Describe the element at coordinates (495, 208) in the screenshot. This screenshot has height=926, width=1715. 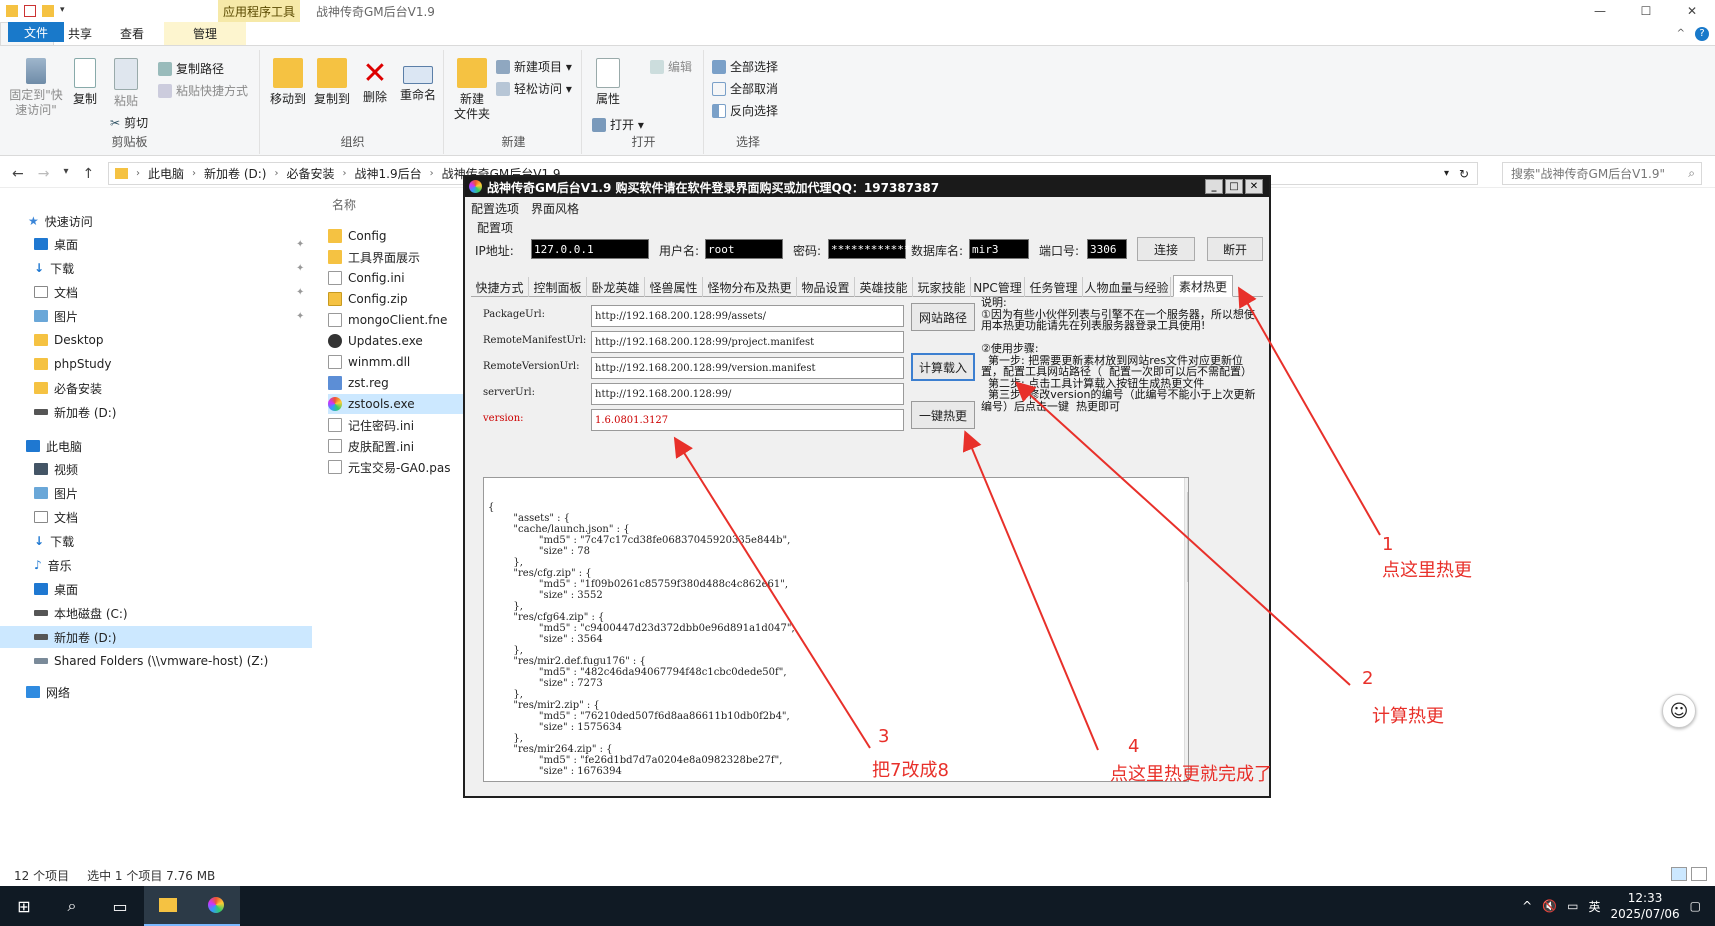
I see `menu-config-options: 配置选项` at that location.